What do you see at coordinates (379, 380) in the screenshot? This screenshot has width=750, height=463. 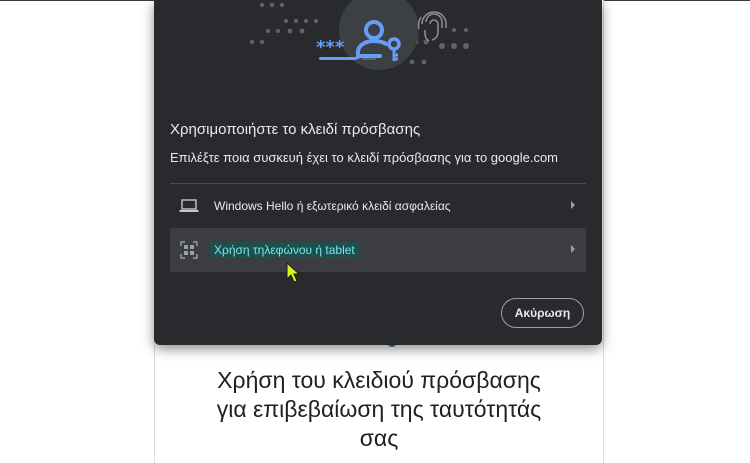 I see `page-heading-line: Χρήση του κλειδιού πρόσβασης` at bounding box center [379, 380].